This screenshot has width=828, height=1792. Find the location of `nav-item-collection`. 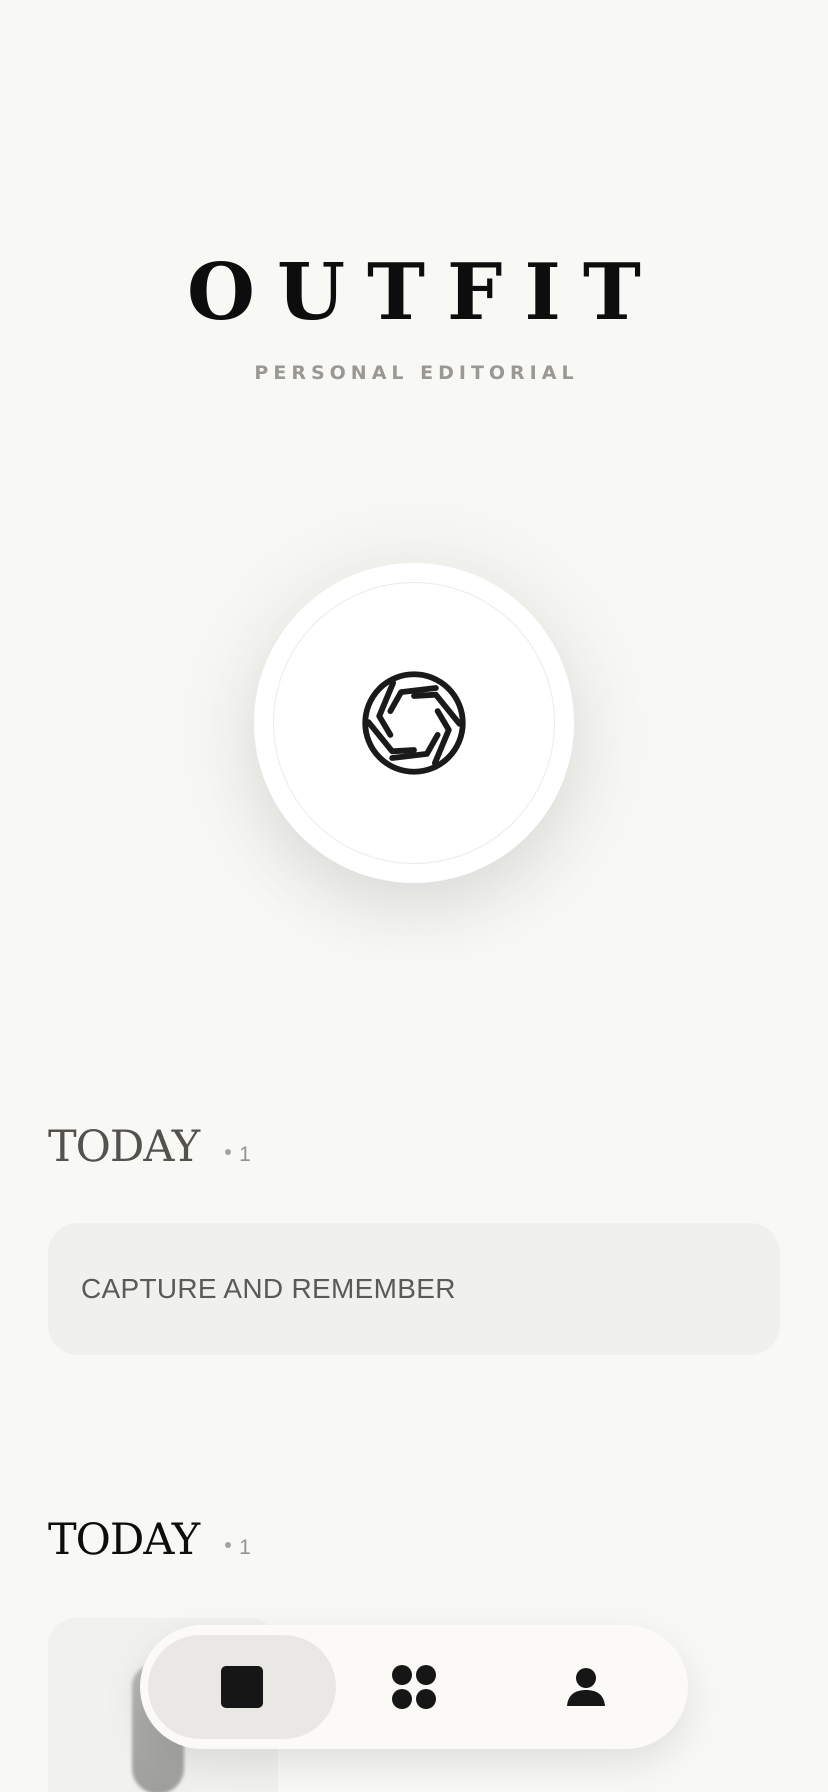

nav-item-collection is located at coordinates (414, 1687).